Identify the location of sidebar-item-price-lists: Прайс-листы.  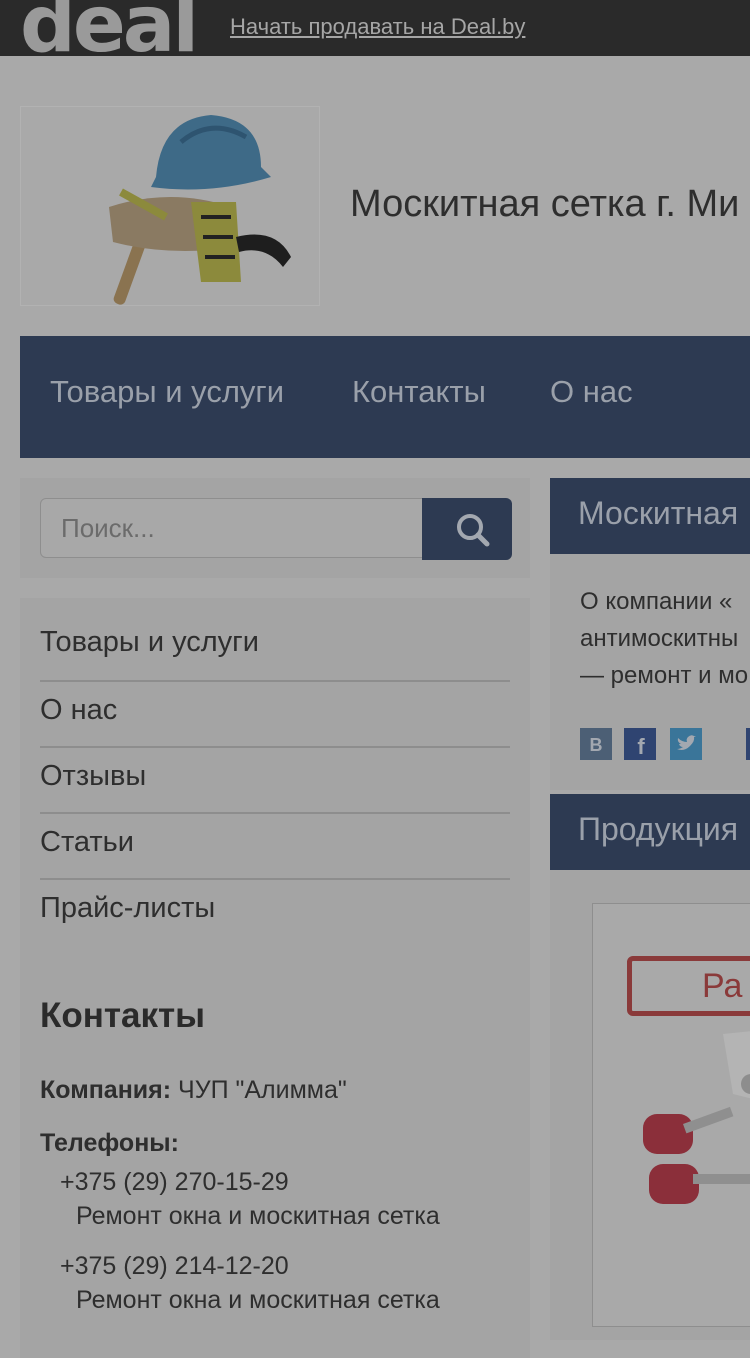
(275, 908).